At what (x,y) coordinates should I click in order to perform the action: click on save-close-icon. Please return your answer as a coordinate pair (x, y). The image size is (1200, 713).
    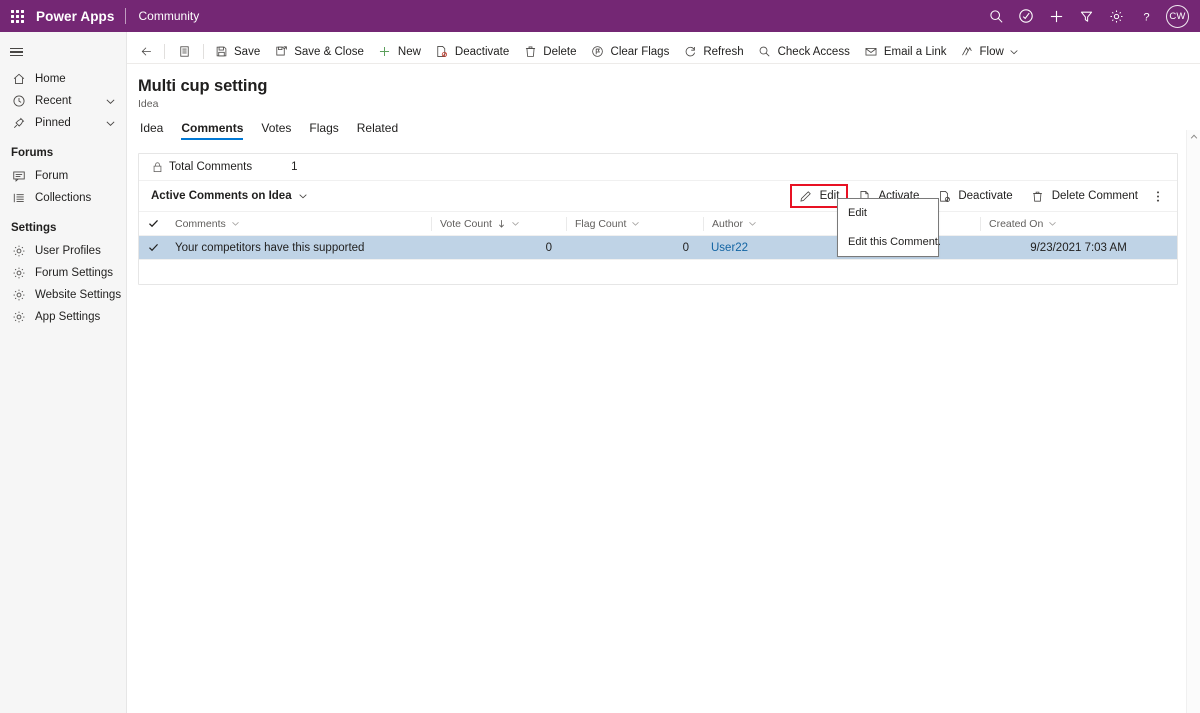
    Looking at the image, I should click on (281, 52).